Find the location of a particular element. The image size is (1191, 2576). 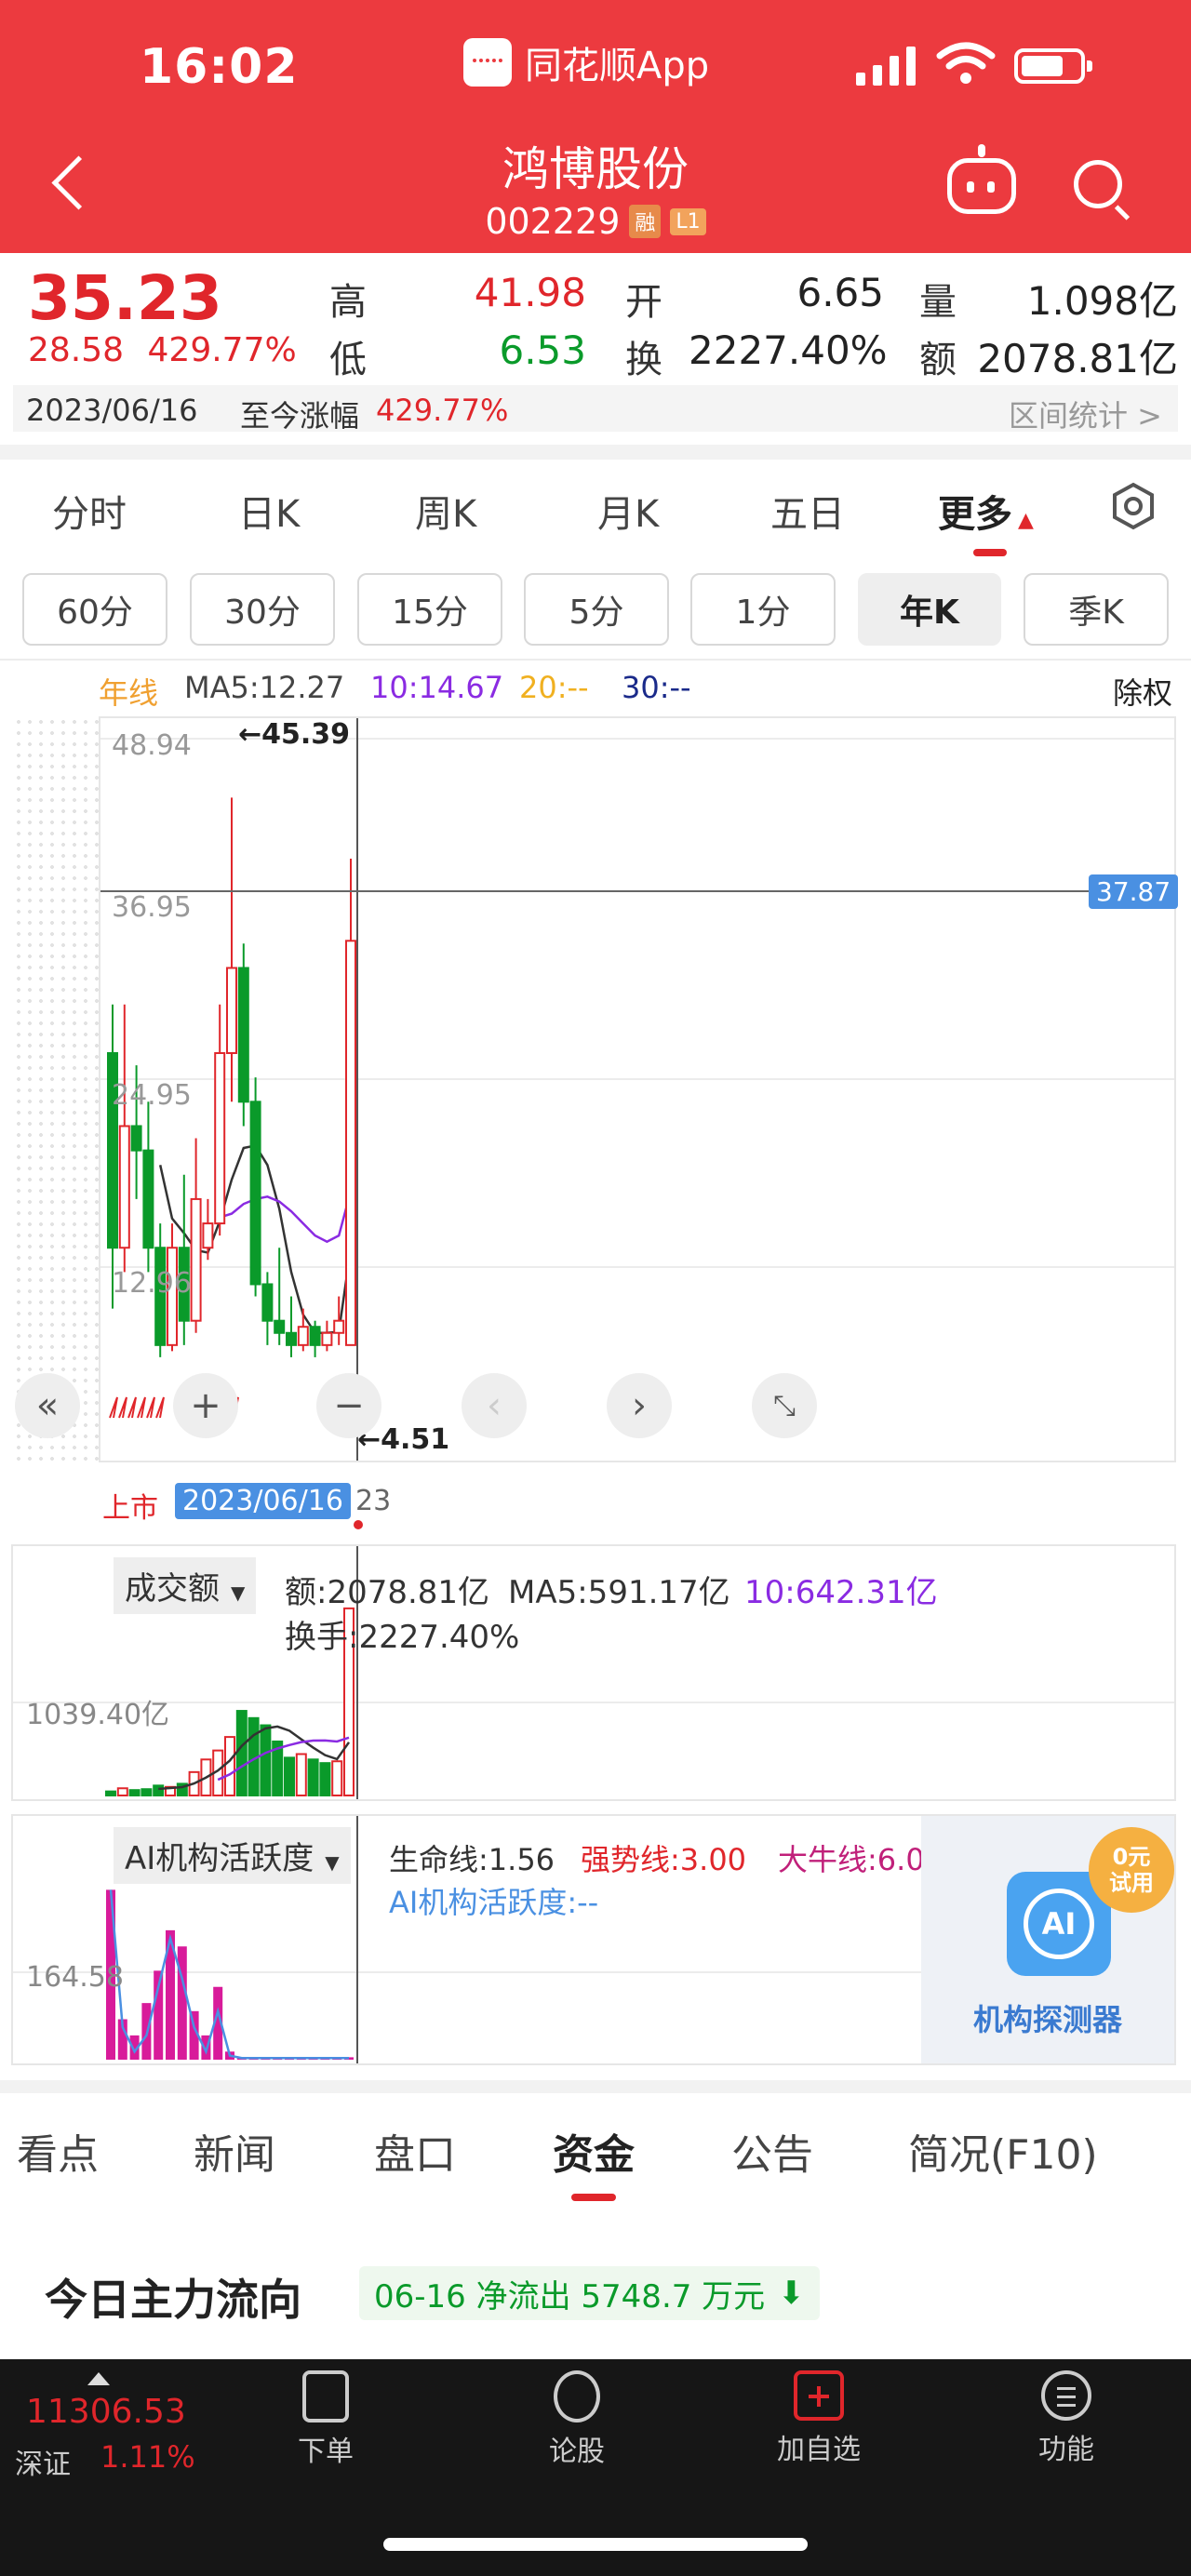

index-name: 深证 is located at coordinates (43, 2465).